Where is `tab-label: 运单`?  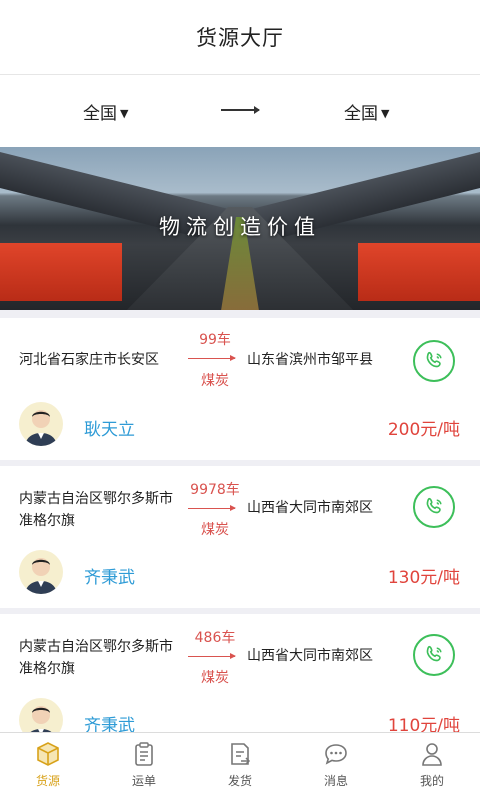
tab-label: 运单 is located at coordinates (143, 781).